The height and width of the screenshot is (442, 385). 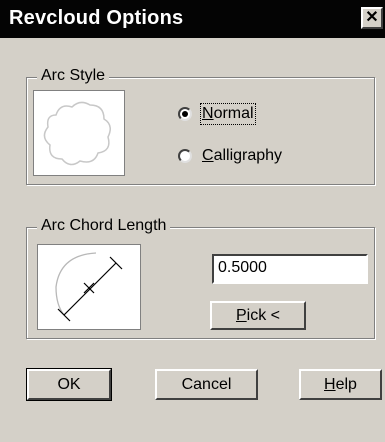 I want to click on ok-button: OK, so click(x=69, y=384).